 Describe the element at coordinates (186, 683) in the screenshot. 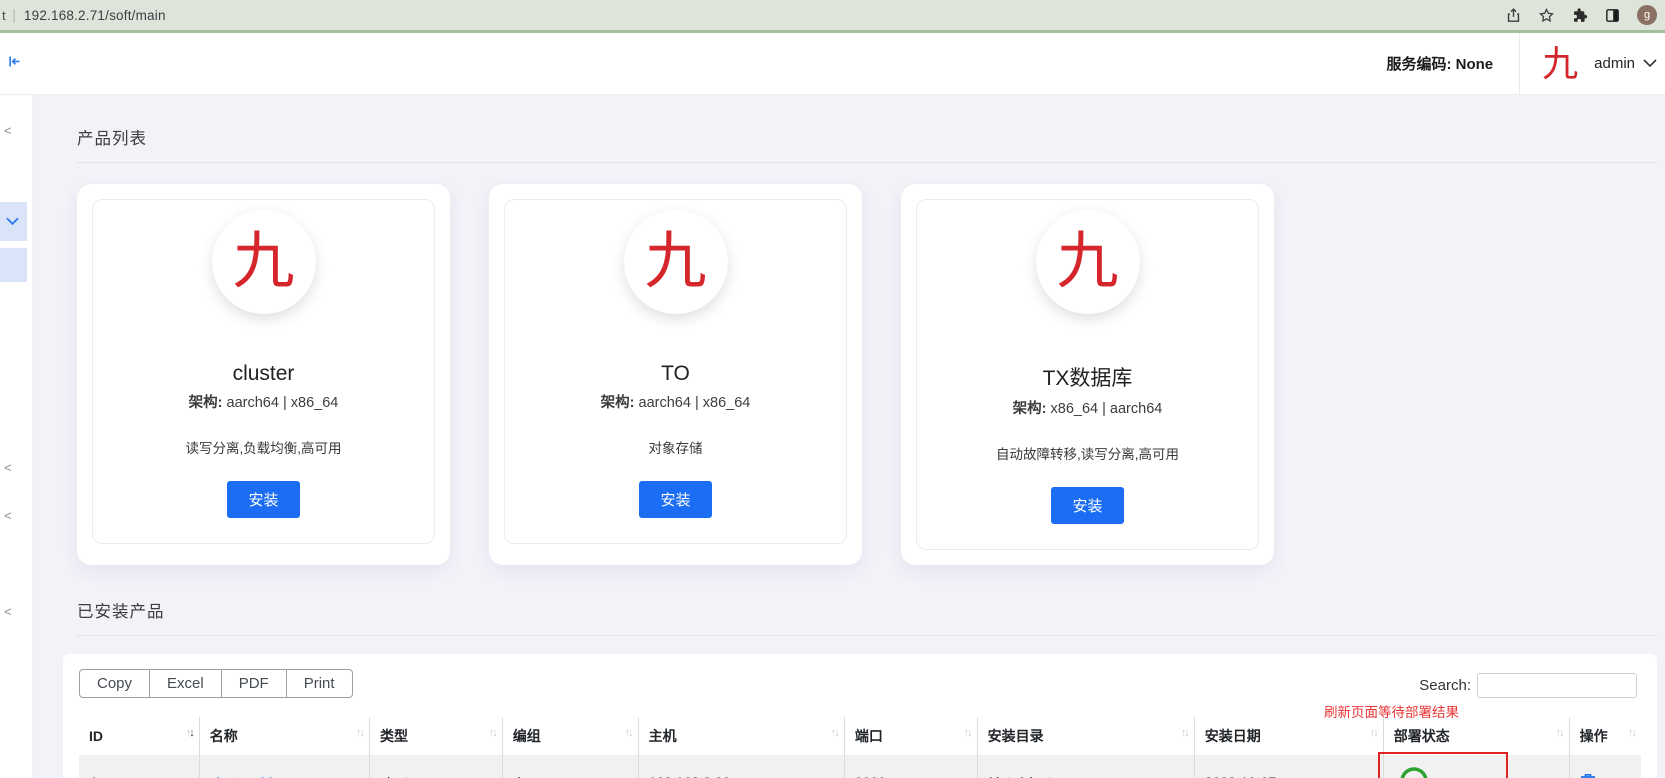

I see `excel-button: Excel` at that location.